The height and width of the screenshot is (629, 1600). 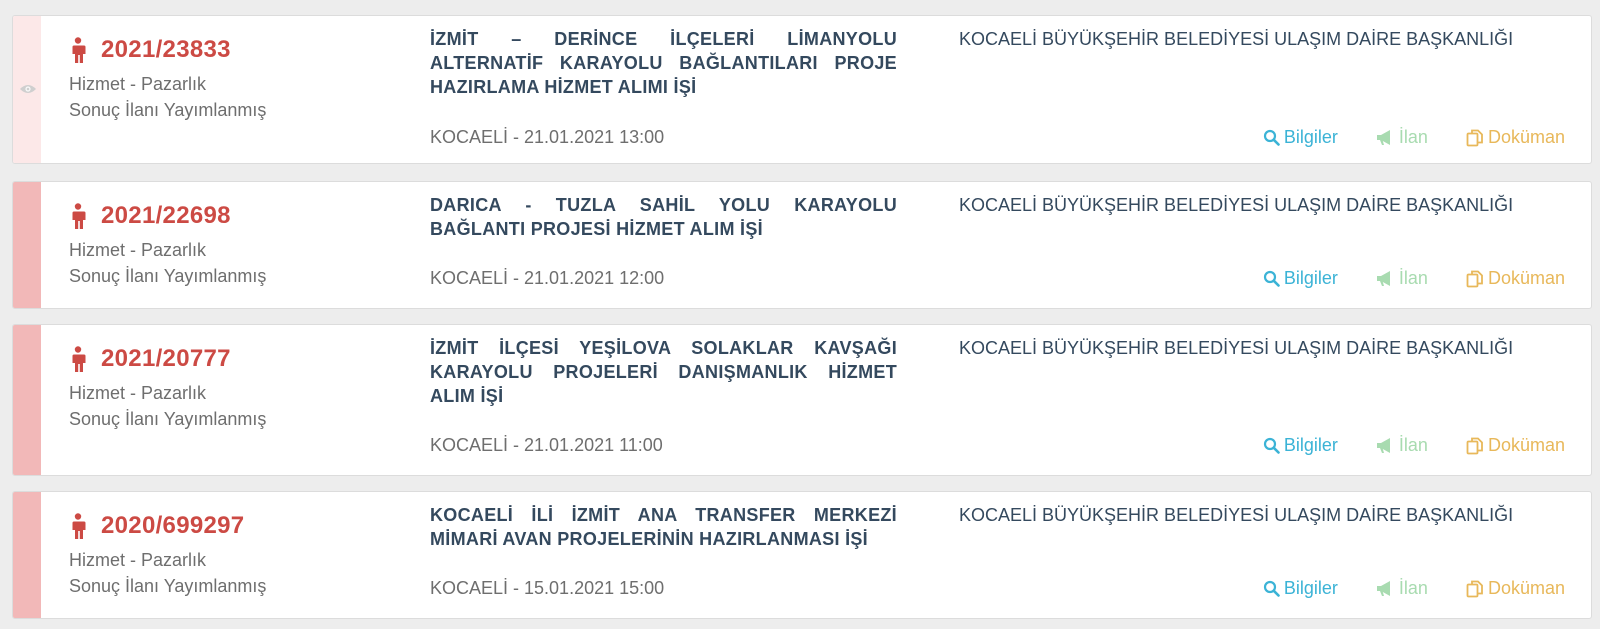 What do you see at coordinates (547, 278) in the screenshot?
I see `tender-location-date: KOCAELİ - 21.01.2021 12:00` at bounding box center [547, 278].